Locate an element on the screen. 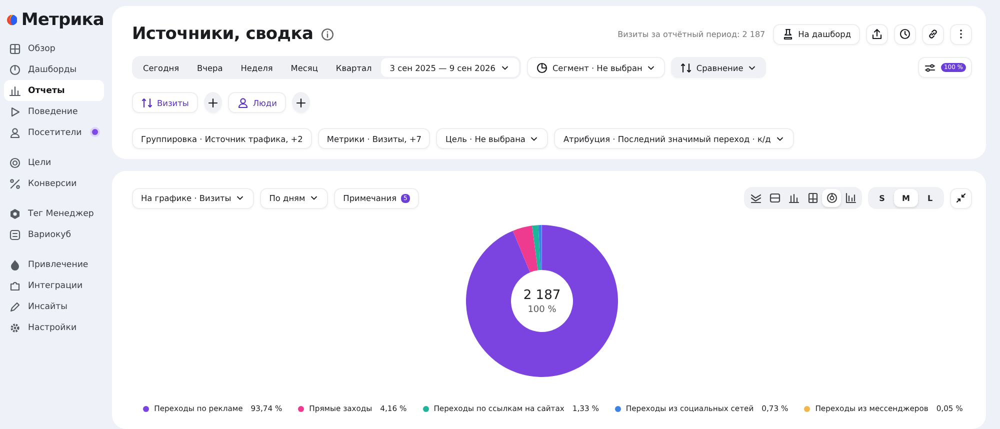 The width and height of the screenshot is (1000, 429). filter-dropdown: Метрики · Визиты, +7 is located at coordinates (374, 138).